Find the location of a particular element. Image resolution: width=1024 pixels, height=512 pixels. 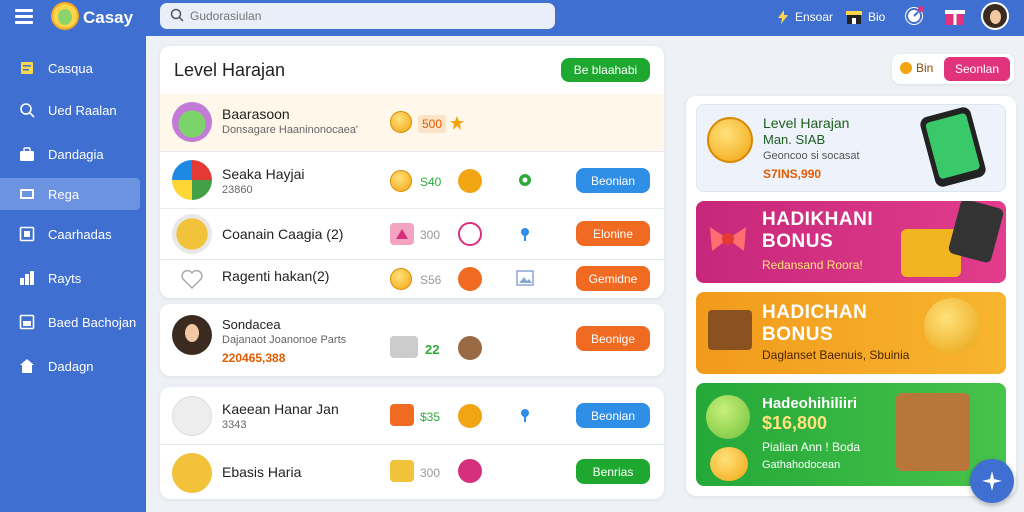

promo-line: Gathahodocean is located at coordinates (801, 465).